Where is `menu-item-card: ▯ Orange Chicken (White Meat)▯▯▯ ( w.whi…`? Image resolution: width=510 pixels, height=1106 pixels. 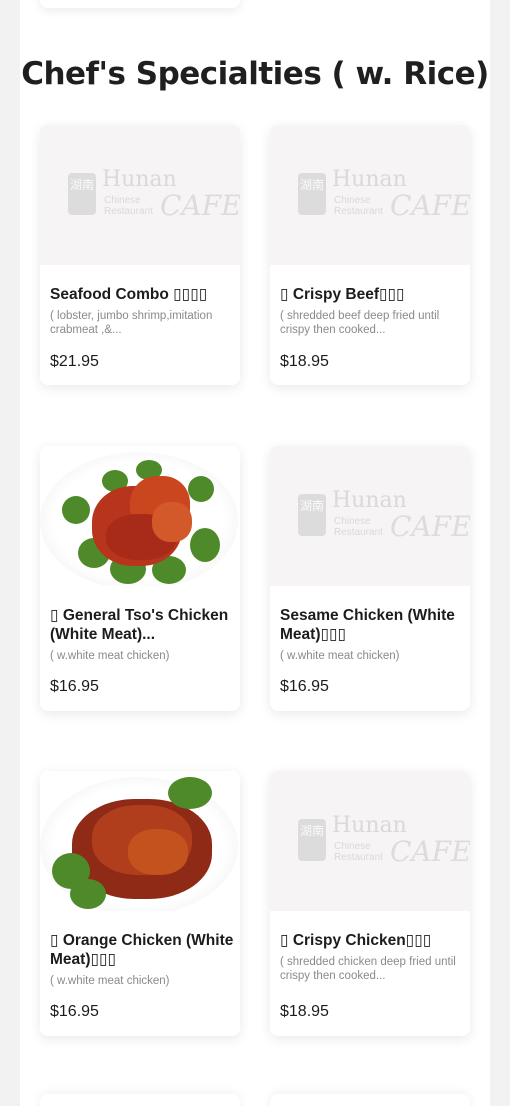
menu-item-card: ▯ Orange Chicken (White Meat)▯▯▯ ( w.whi… is located at coordinates (140, 903).